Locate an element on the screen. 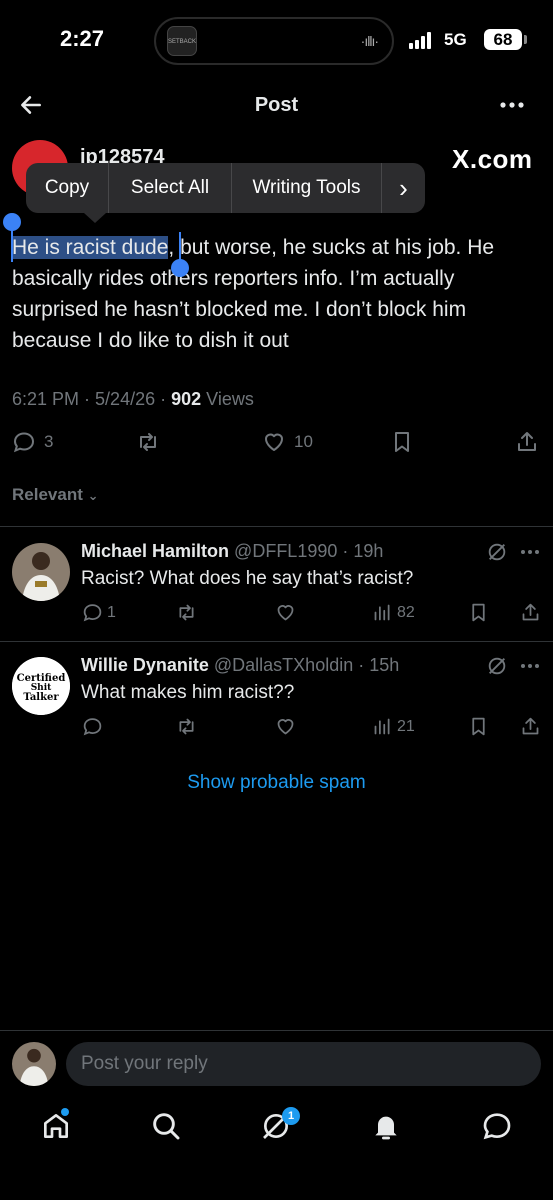  reply-author-handle: @DallasTXholdin is located at coordinates (283, 665).